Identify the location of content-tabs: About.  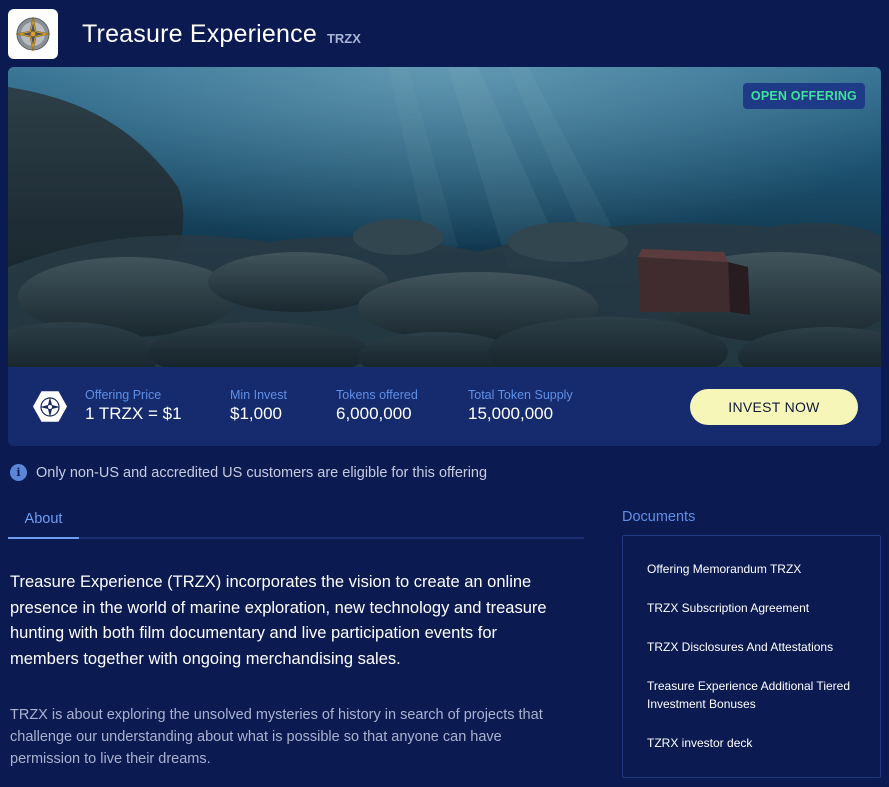
(296, 523).